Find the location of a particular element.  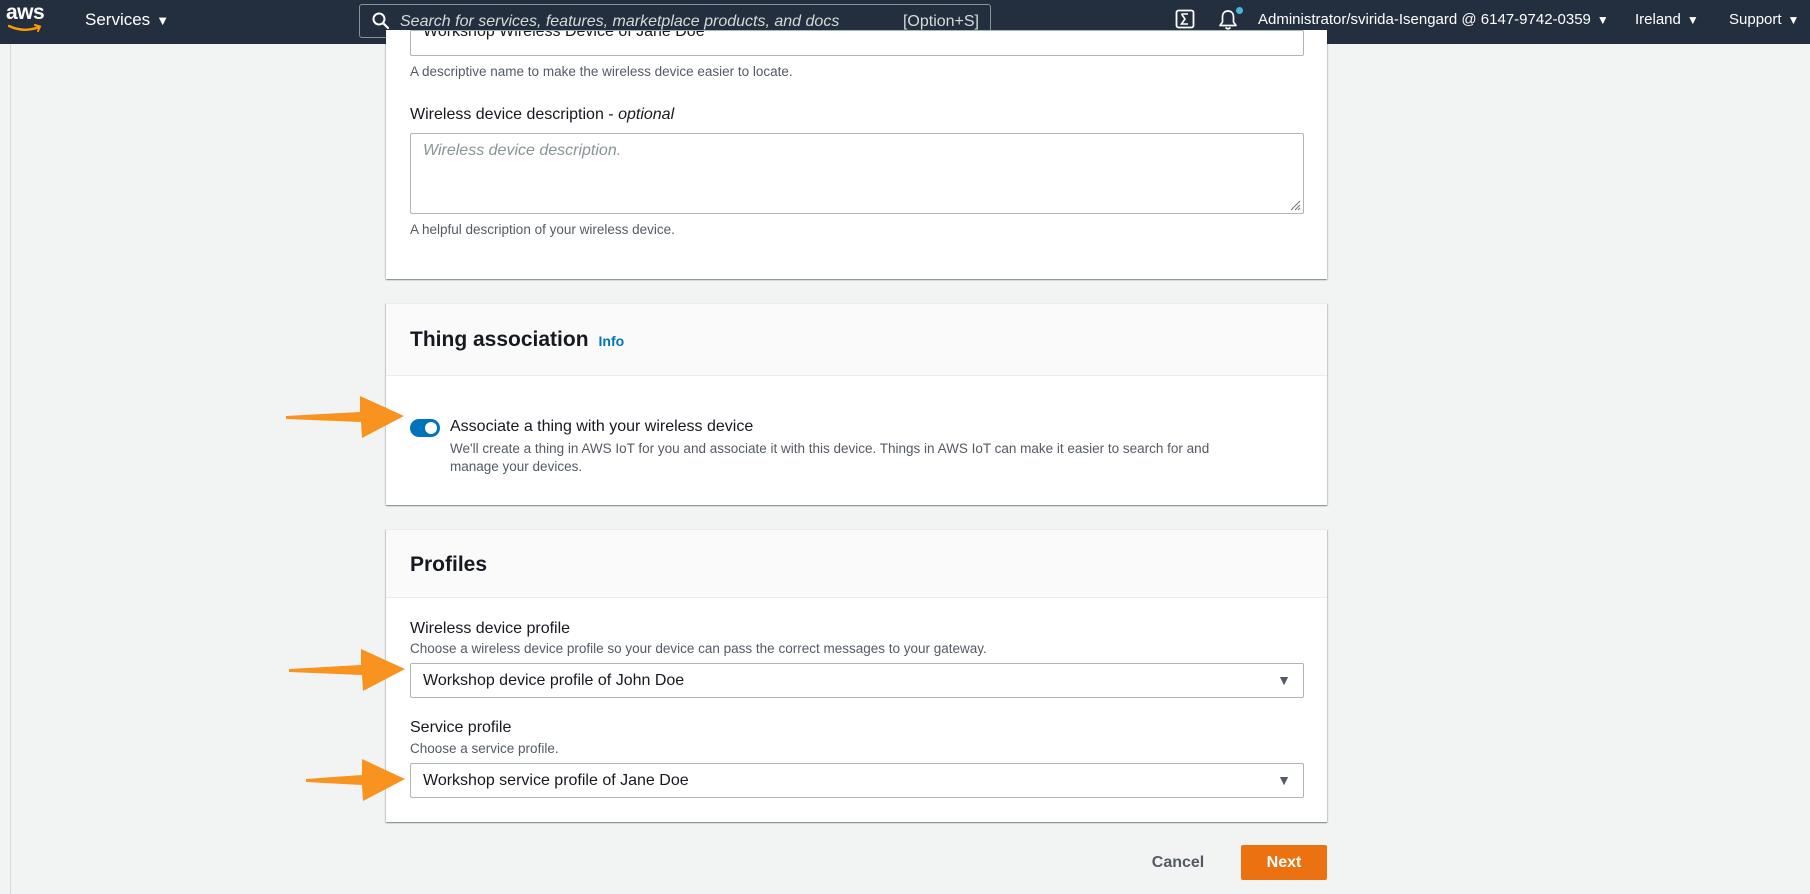

resize-handle-icon is located at coordinates (1295, 205).